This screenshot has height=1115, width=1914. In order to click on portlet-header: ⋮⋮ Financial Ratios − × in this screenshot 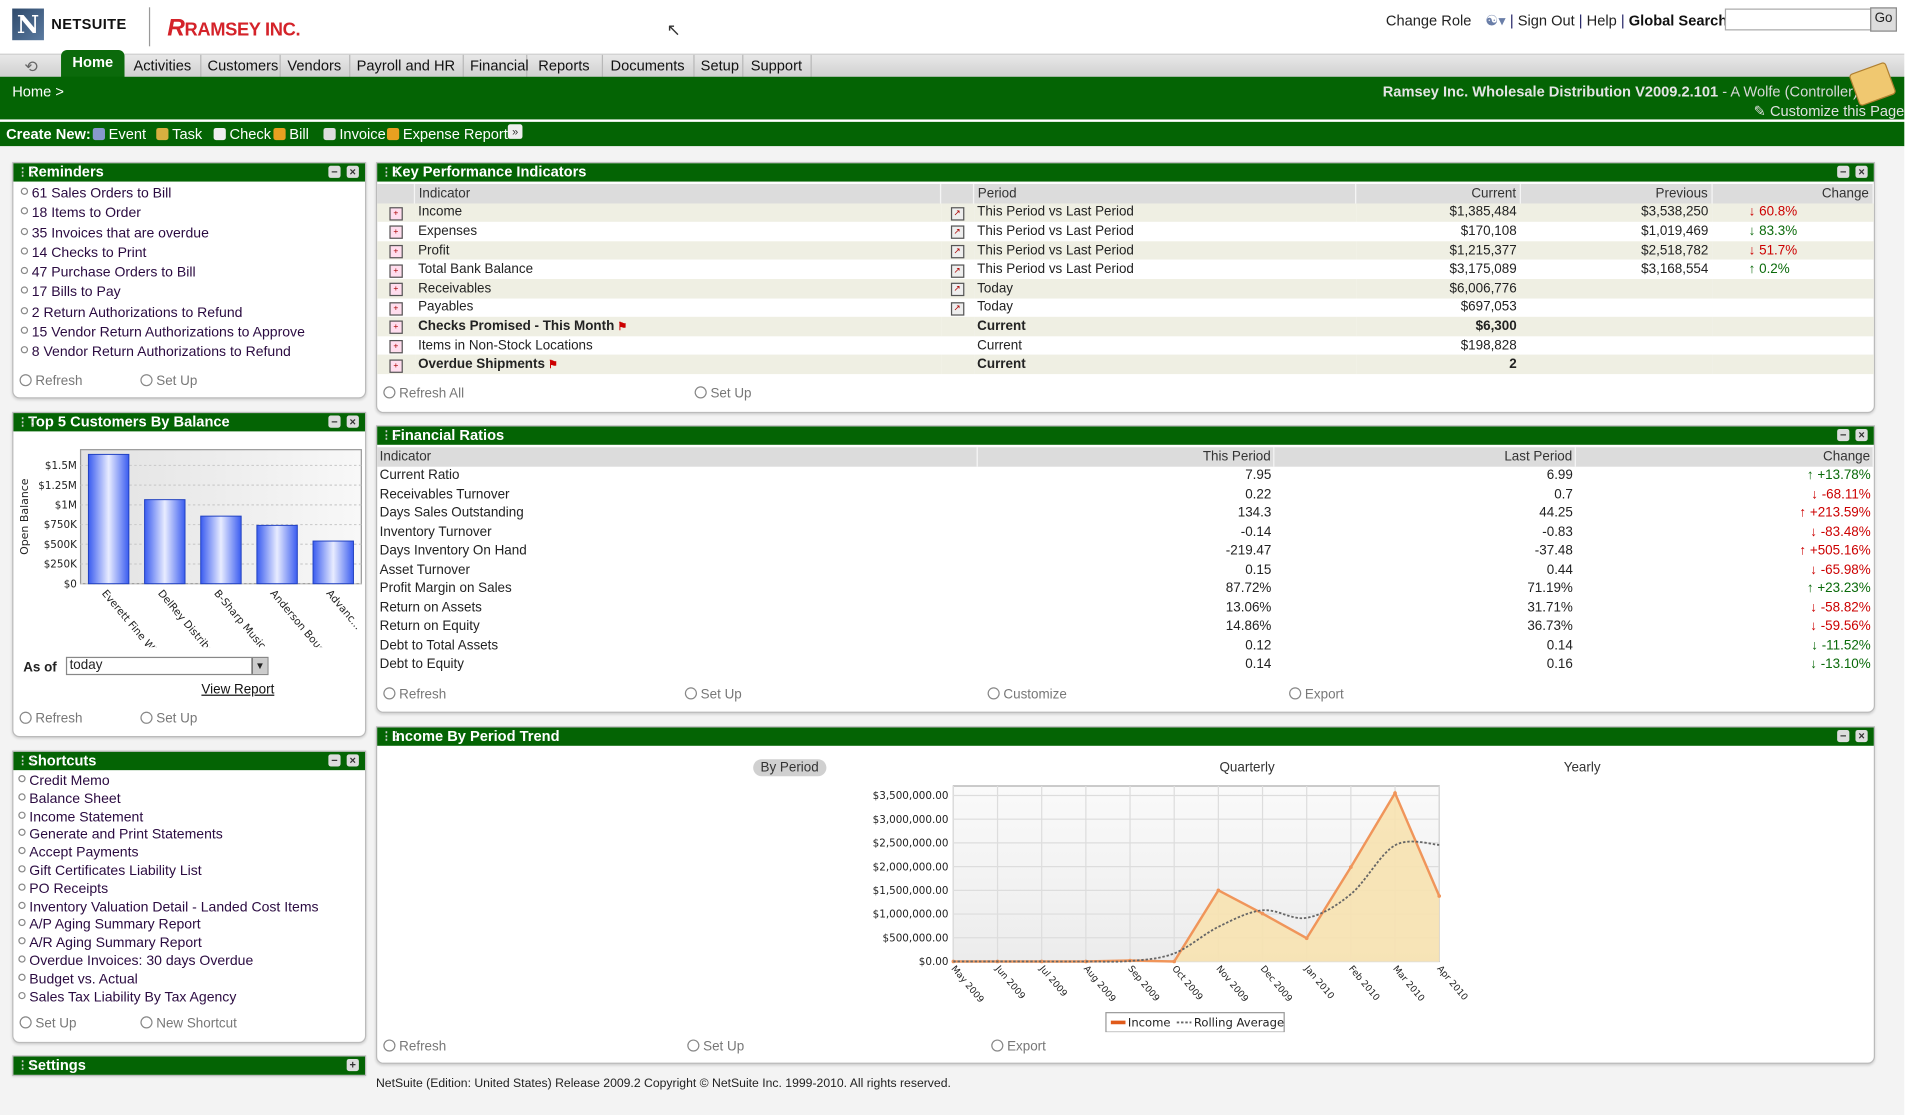, I will do `click(1125, 435)`.